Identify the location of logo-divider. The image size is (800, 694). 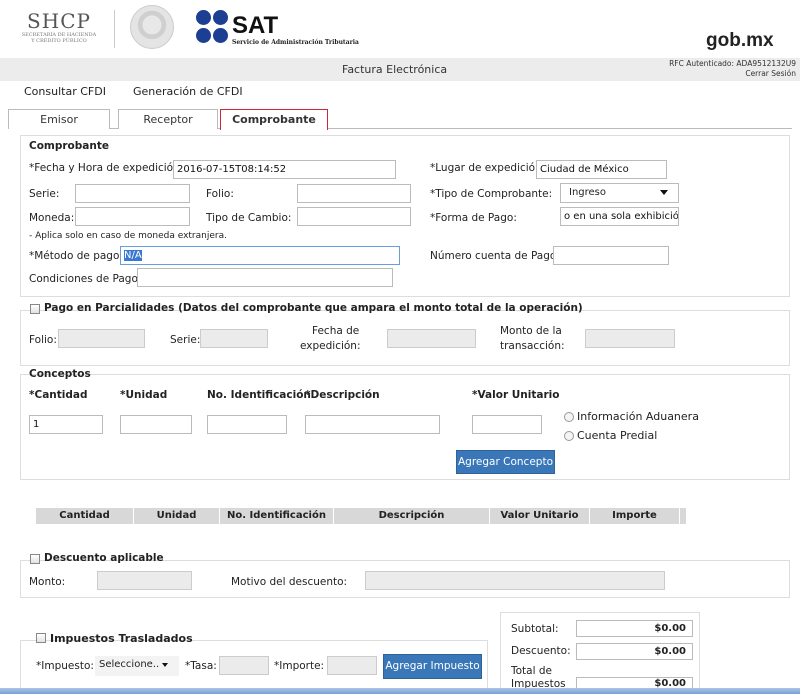
(114, 29).